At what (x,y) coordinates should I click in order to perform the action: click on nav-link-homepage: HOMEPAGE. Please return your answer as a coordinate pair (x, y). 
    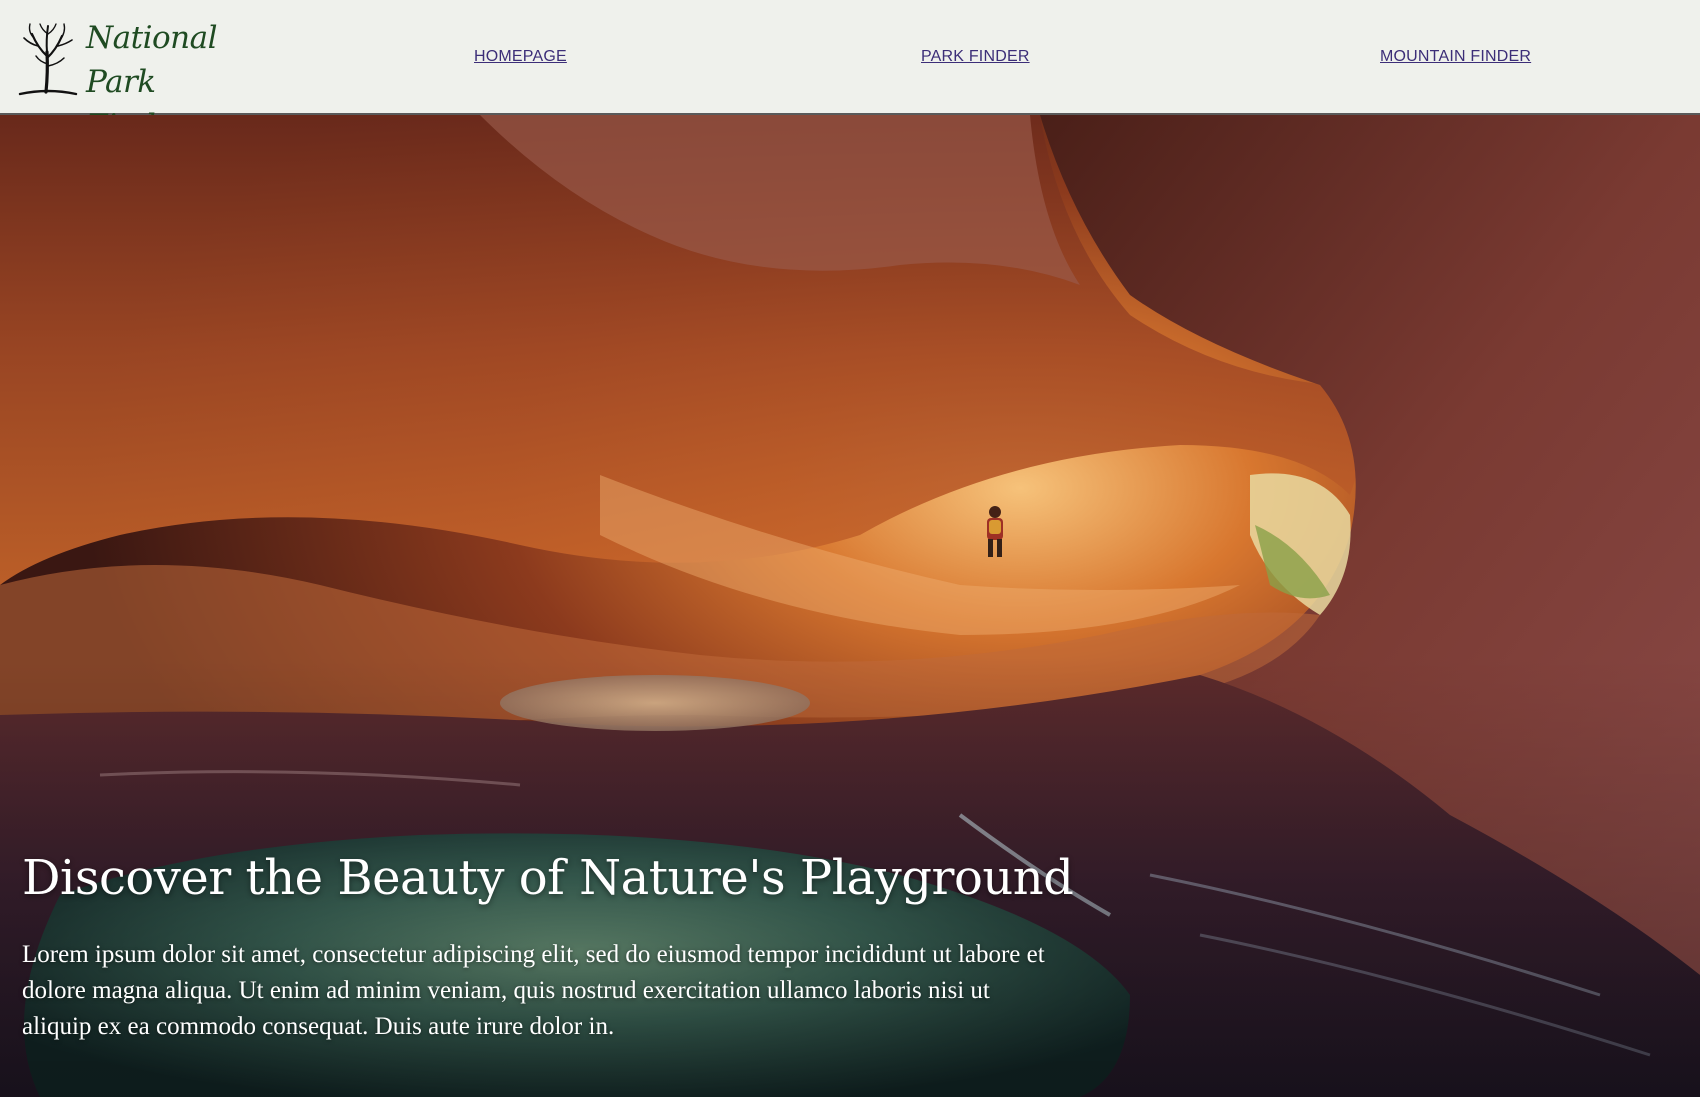
    Looking at the image, I should click on (520, 57).